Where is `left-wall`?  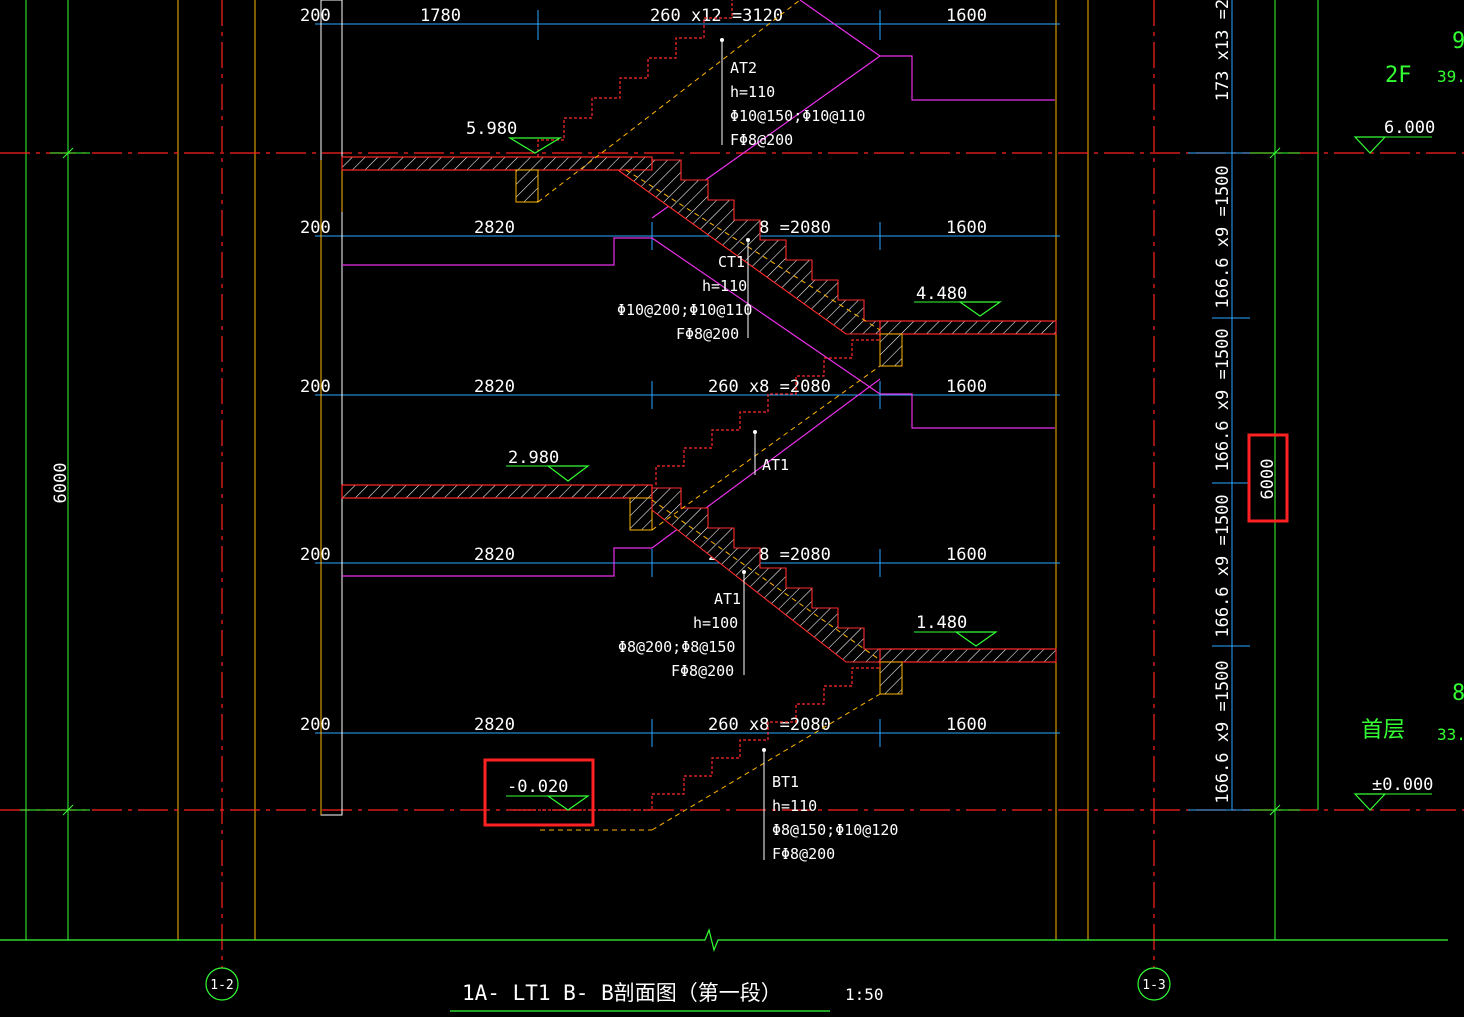 left-wall is located at coordinates (331, 408).